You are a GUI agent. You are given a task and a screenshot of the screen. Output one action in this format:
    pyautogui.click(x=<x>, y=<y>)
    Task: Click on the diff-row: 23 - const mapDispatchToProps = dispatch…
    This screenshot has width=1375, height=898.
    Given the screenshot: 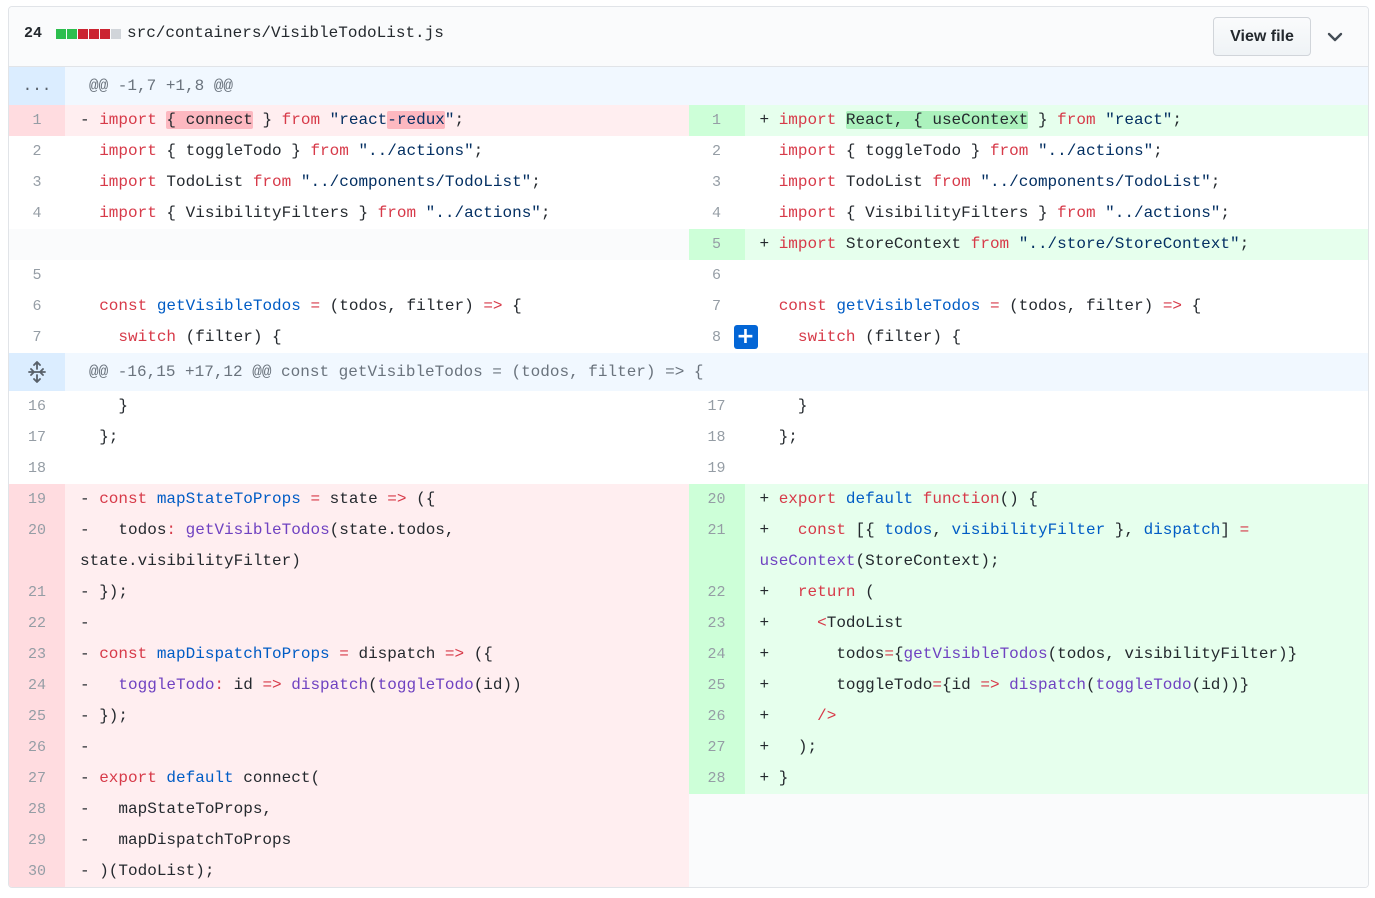 What is the action you would take?
    pyautogui.click(x=688, y=654)
    